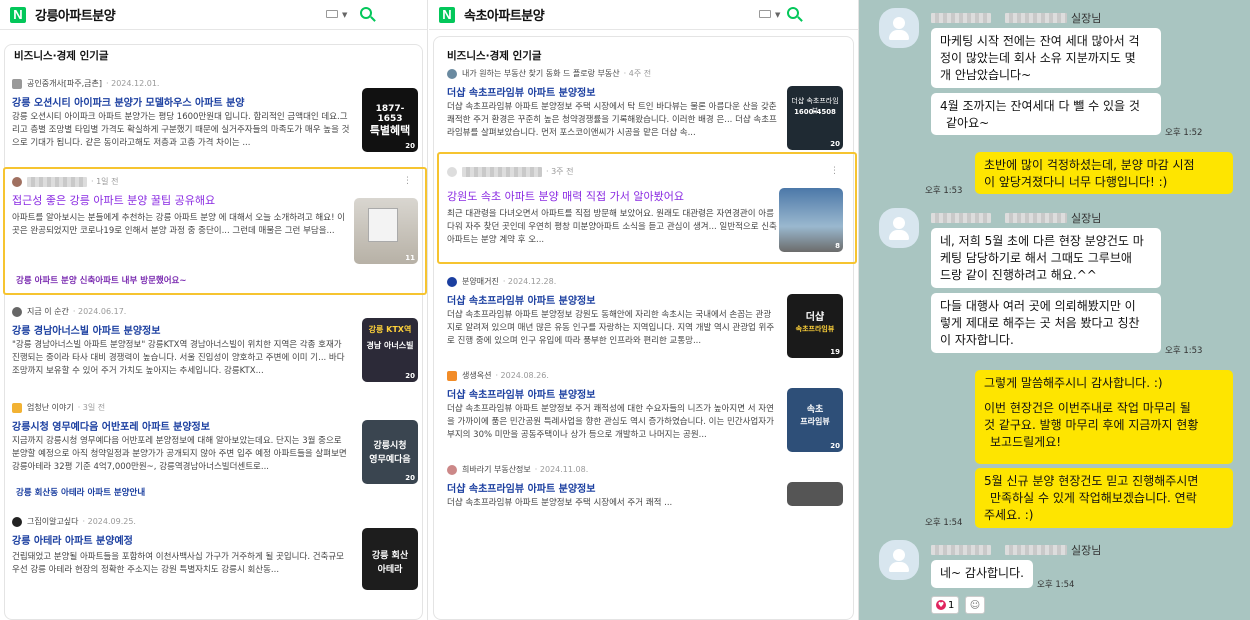 The width and height of the screenshot is (1250, 620). I want to click on message-line: 개 안남았습니다~, so click(986, 75).